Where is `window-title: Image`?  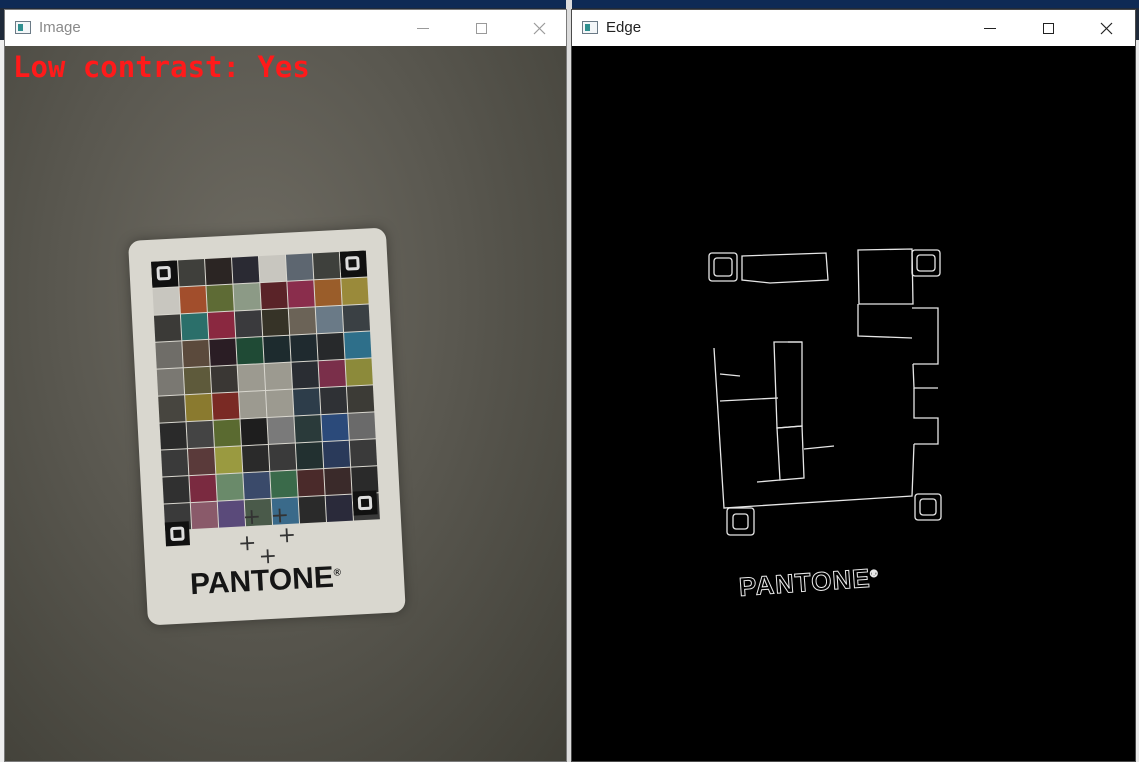 window-title: Image is located at coordinates (60, 27).